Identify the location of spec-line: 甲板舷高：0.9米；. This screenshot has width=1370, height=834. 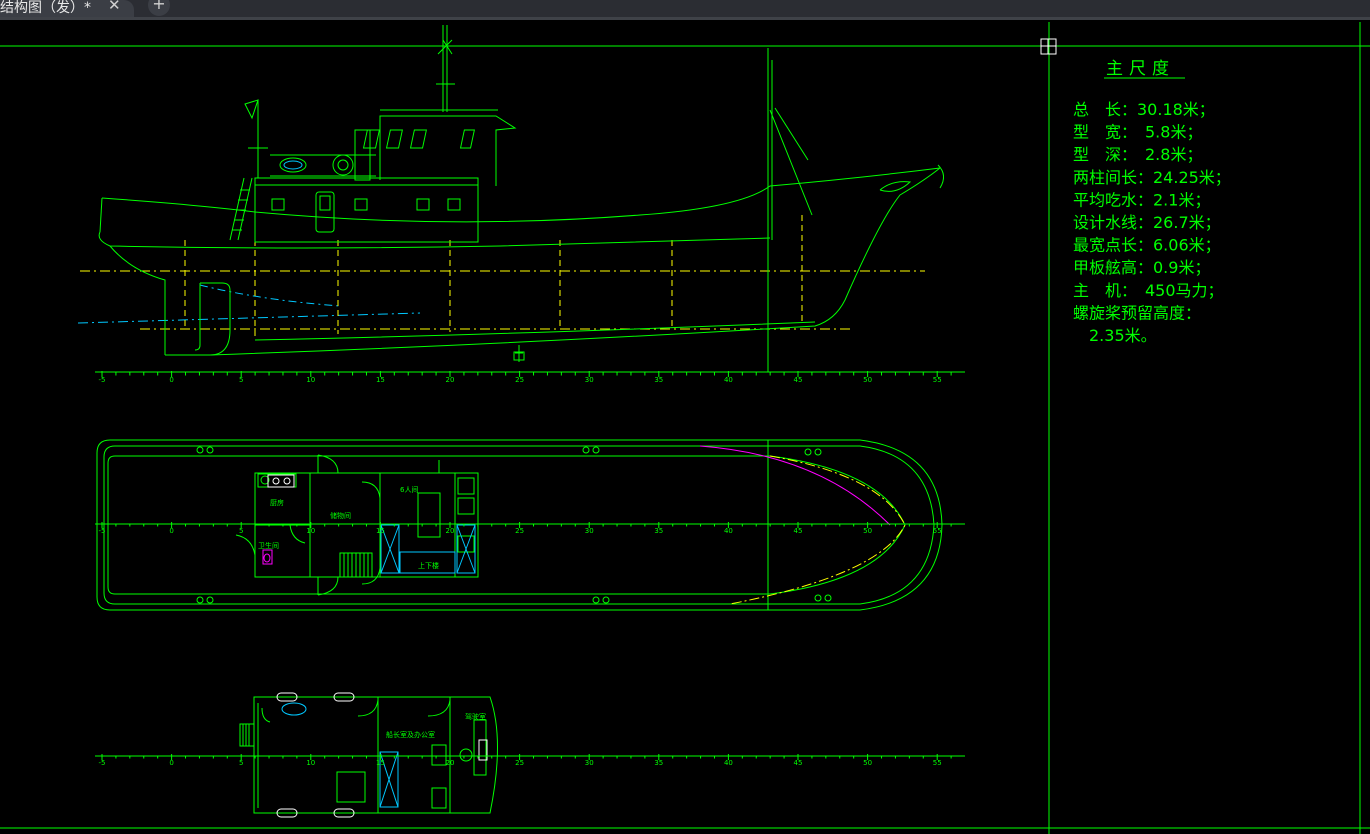
(1141, 267).